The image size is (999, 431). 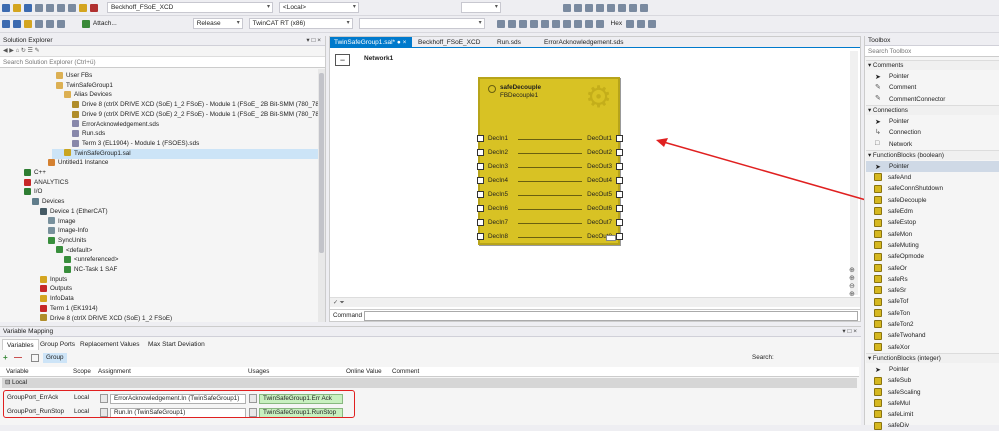 What do you see at coordinates (342, 60) in the screenshot?
I see `network-collapse-button: −` at bounding box center [342, 60].